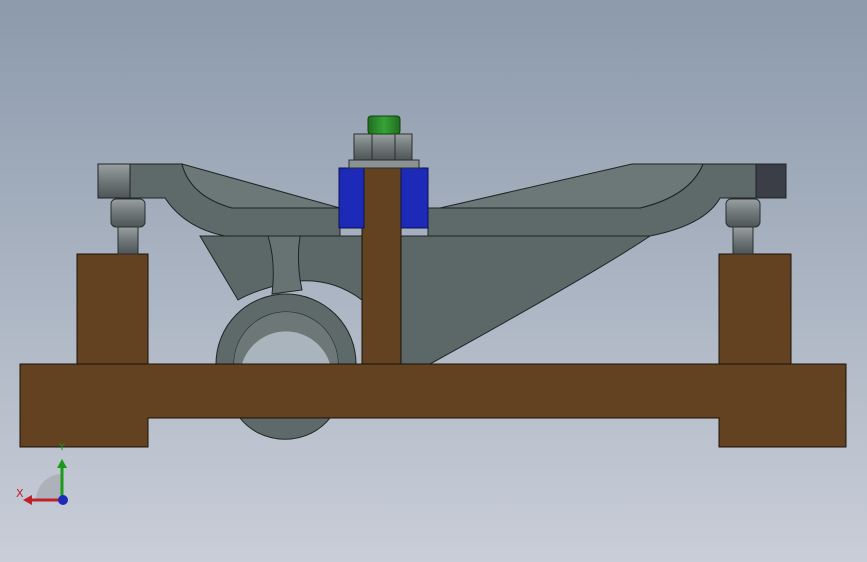 The width and height of the screenshot is (867, 562). Describe the element at coordinates (771, 181) in the screenshot. I see `right-end-tab` at that location.